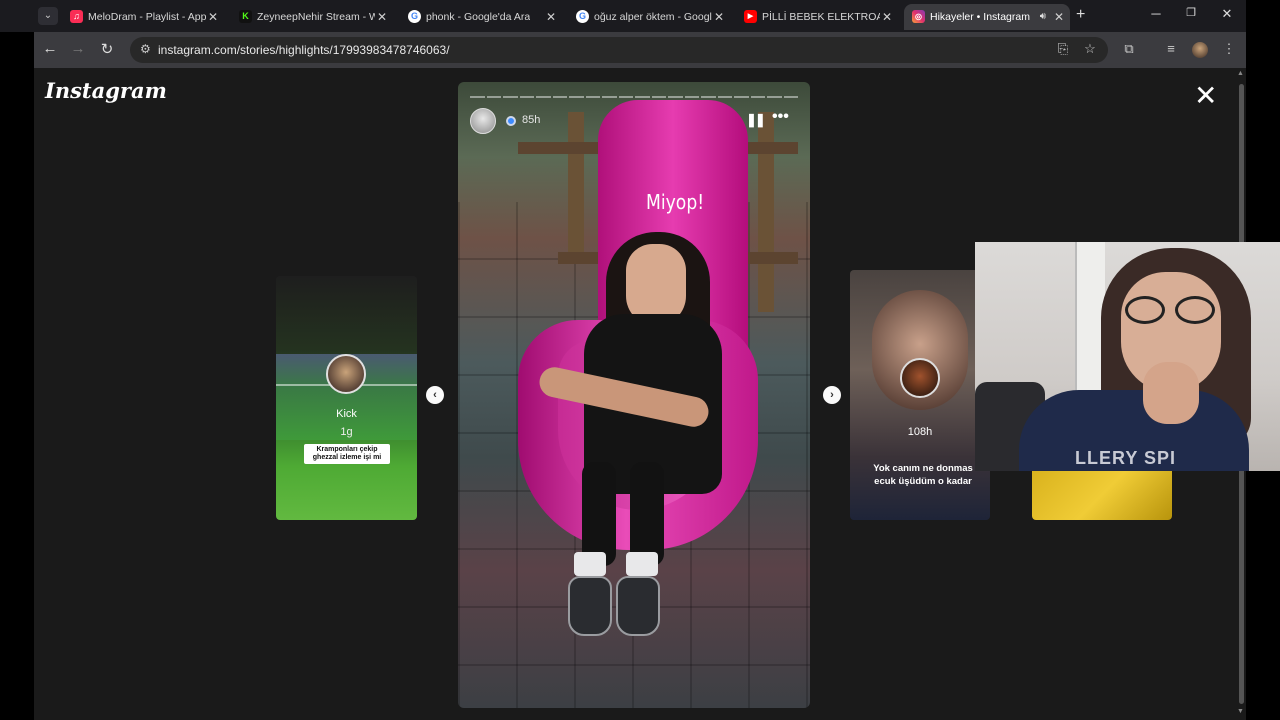  I want to click on instagram-icon: ◎, so click(918, 16).